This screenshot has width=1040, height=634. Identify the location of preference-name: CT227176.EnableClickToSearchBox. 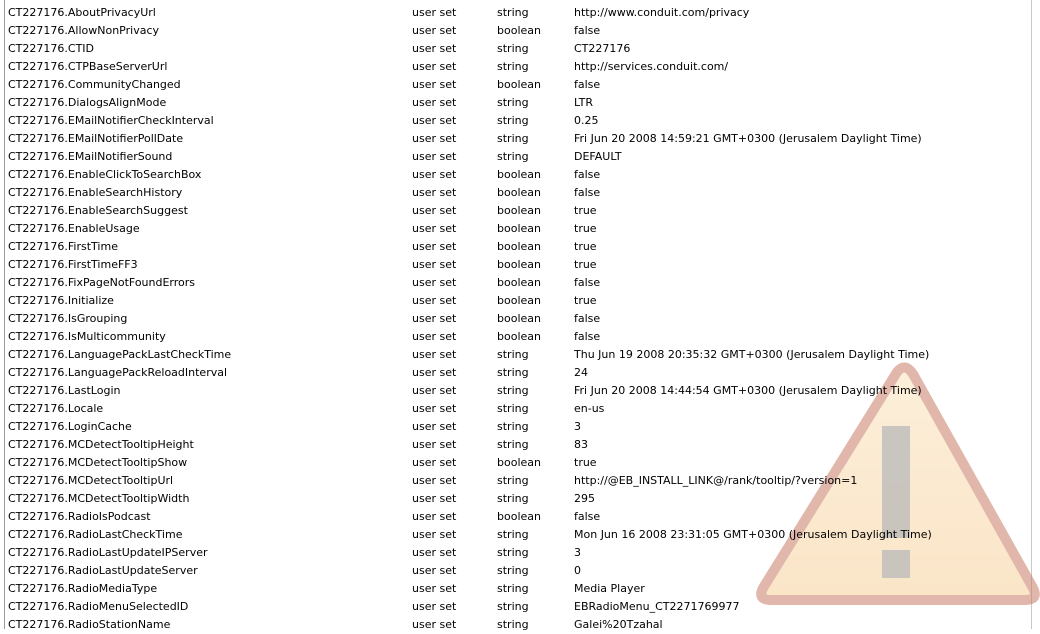
(105, 174).